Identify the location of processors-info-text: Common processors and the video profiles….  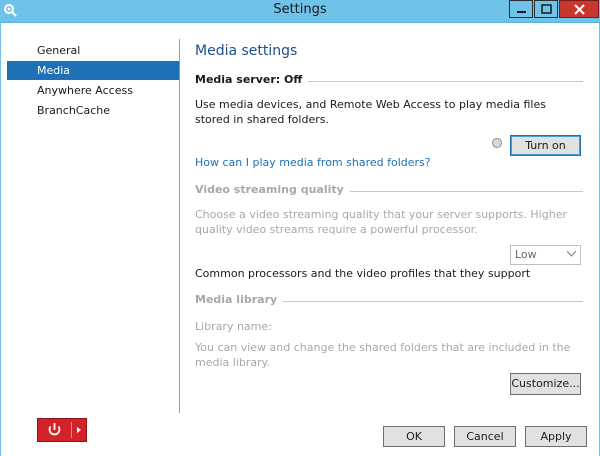
(363, 273).